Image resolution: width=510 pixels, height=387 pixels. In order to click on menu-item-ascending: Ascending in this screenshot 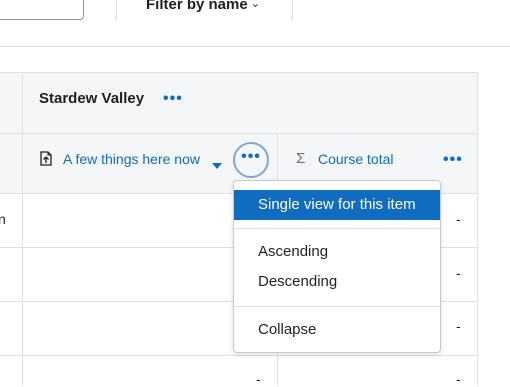, I will do `click(337, 252)`.